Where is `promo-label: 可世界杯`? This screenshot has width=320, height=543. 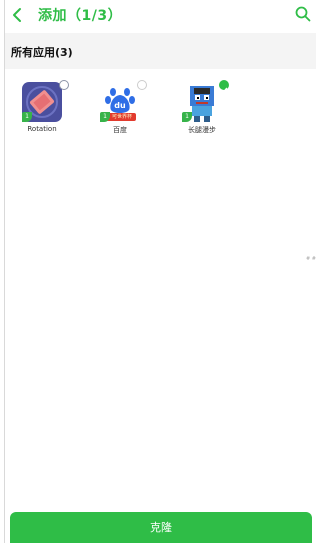
promo-label: 可世界杯 is located at coordinates (121, 117).